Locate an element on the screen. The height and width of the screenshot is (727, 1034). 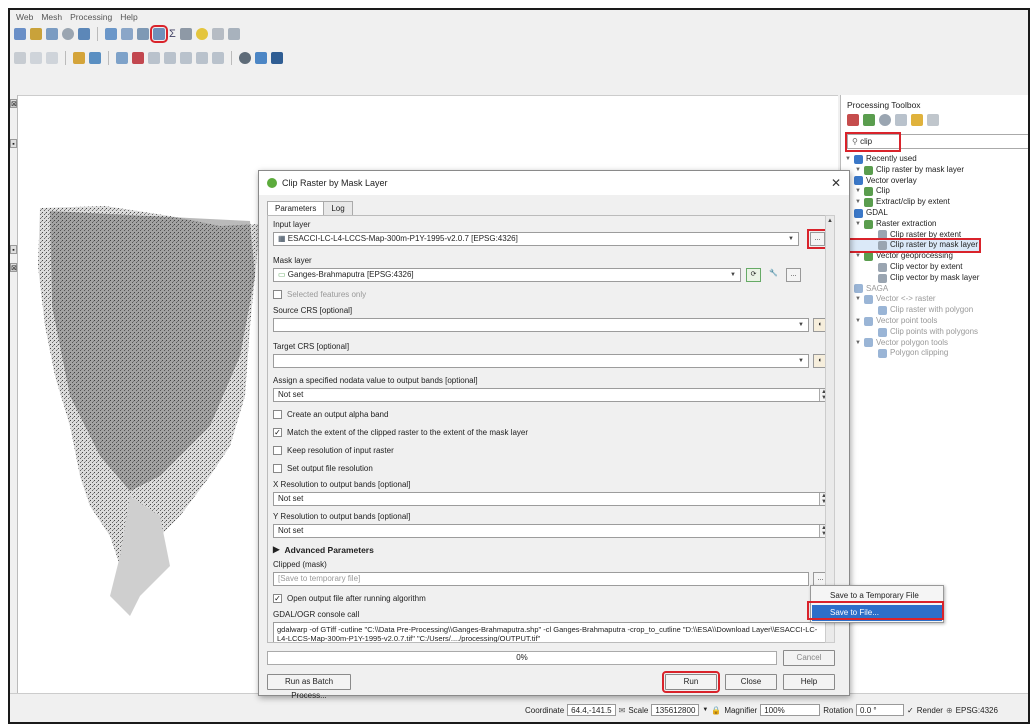
algorithm-item: Polygon clipping is located at coordinates (912, 353).